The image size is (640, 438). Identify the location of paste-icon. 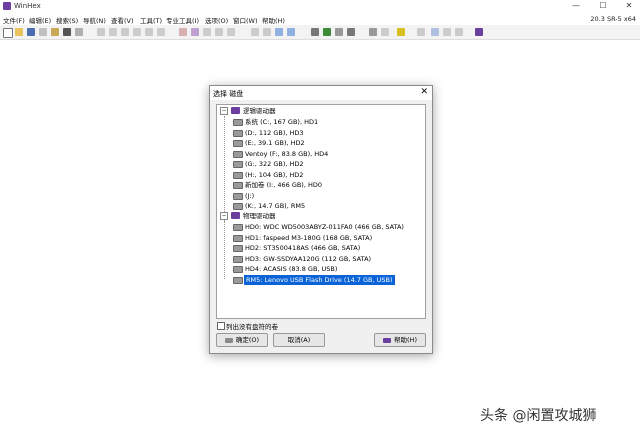
(137, 32).